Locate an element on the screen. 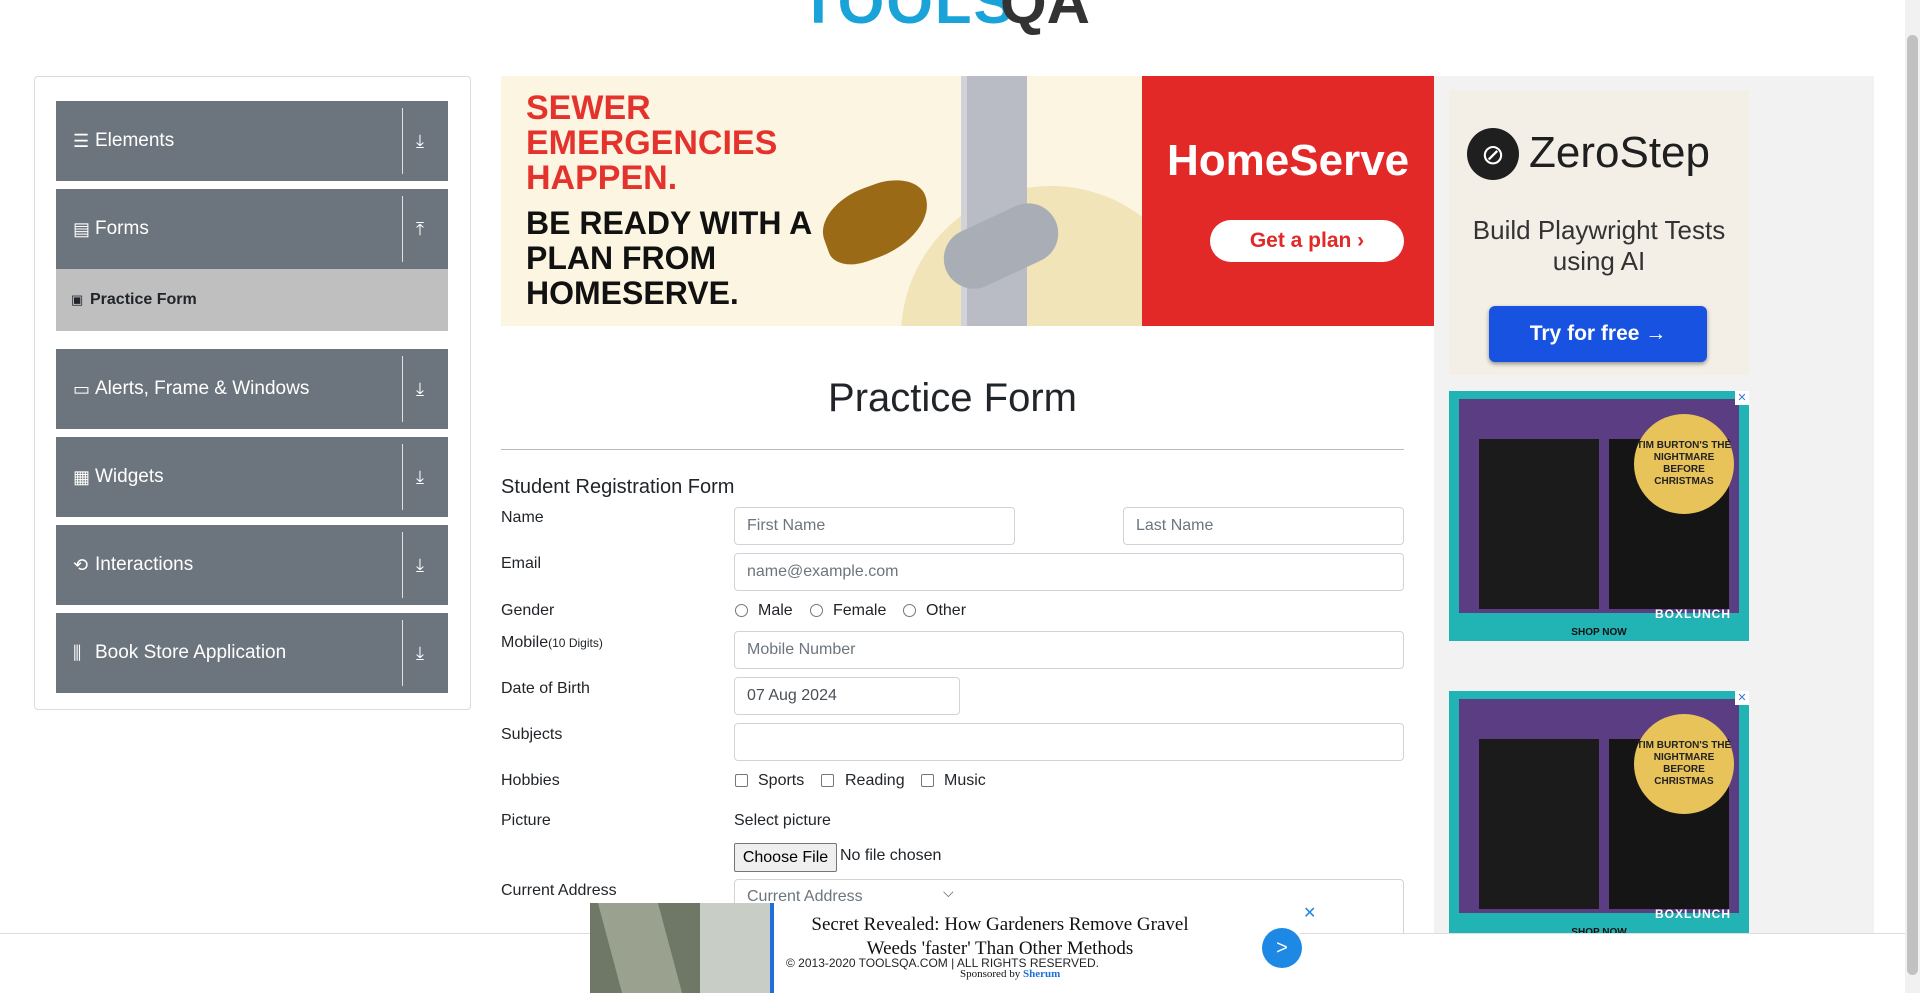 The height and width of the screenshot is (994, 1920). gender-female-label: Female is located at coordinates (859, 611).